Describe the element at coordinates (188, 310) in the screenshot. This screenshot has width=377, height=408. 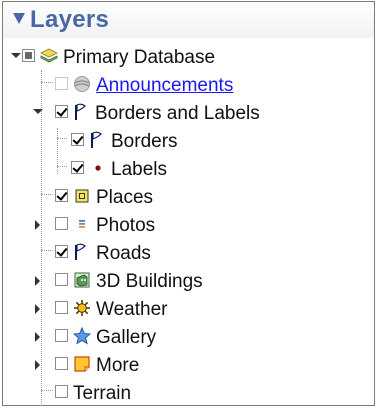
I see `tree-item-weather: Weather` at that location.